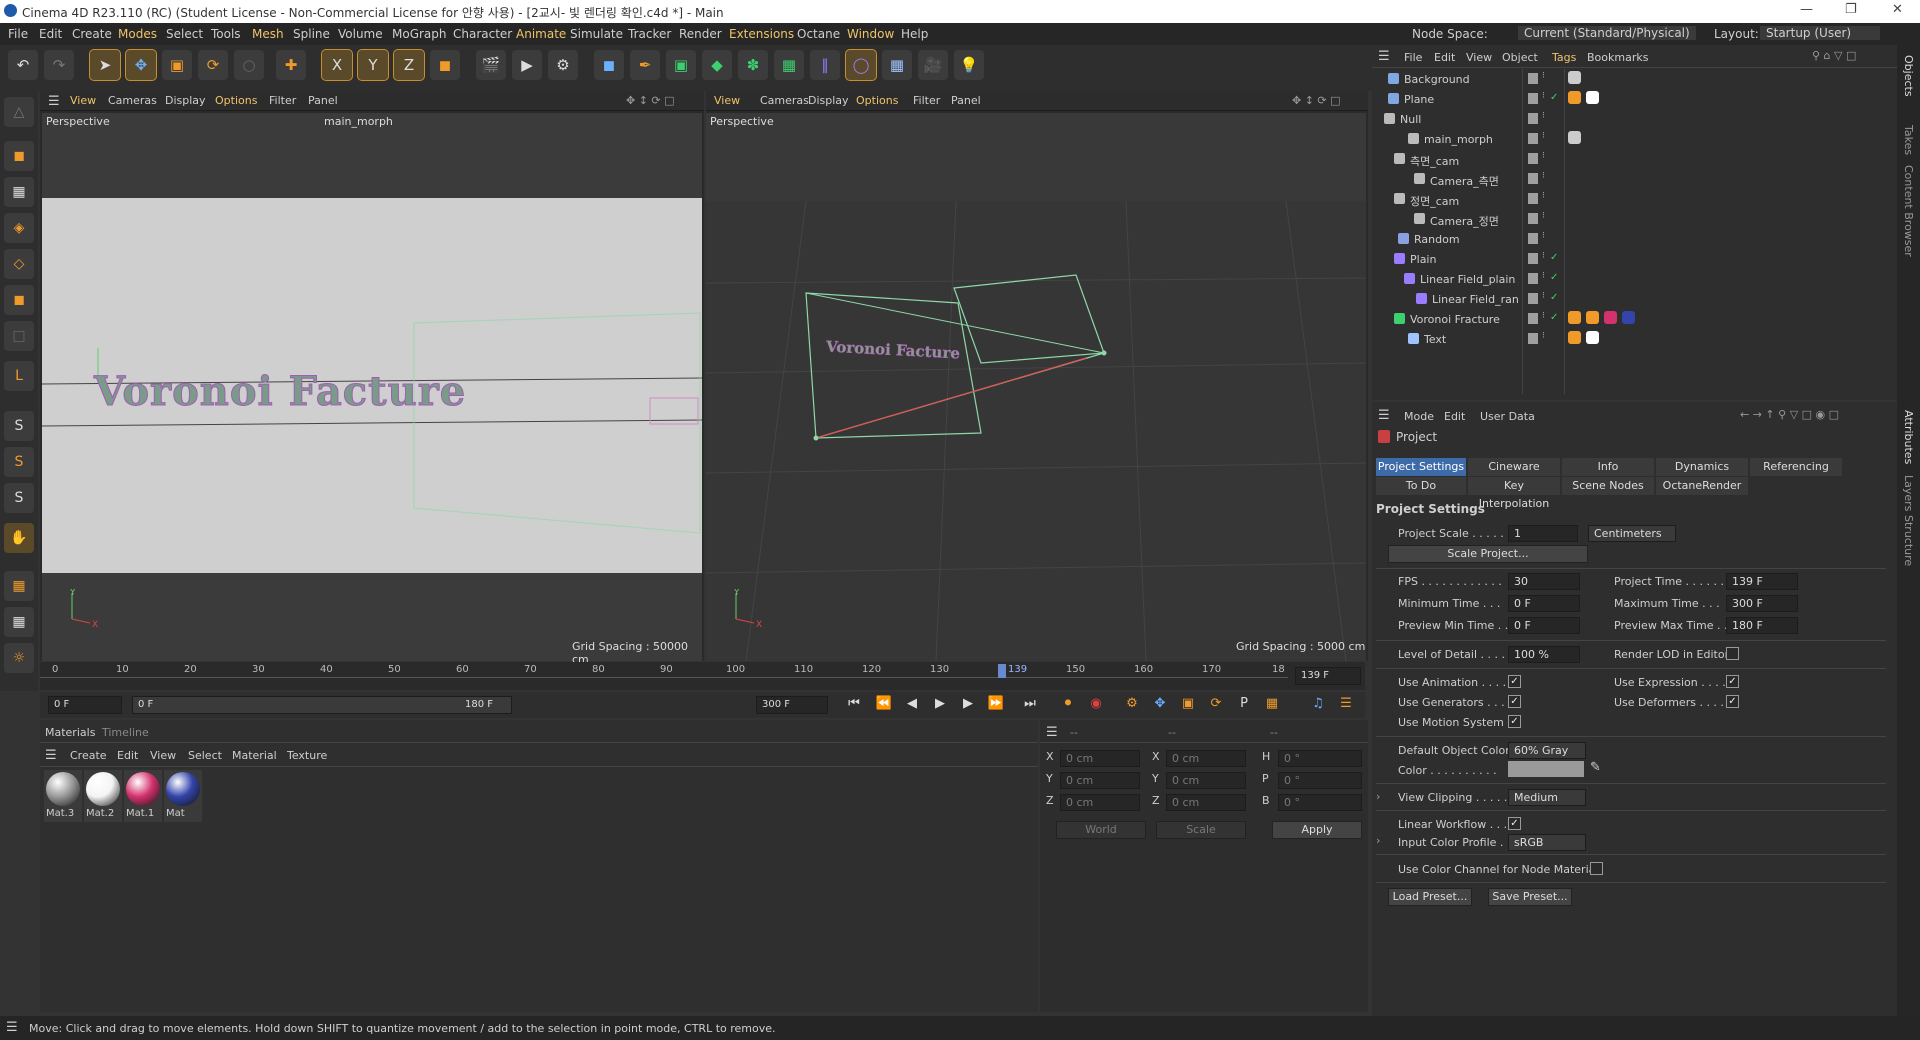 The width and height of the screenshot is (1920, 1040). I want to click on tab-octanerender: OctaneRender, so click(1702, 486).